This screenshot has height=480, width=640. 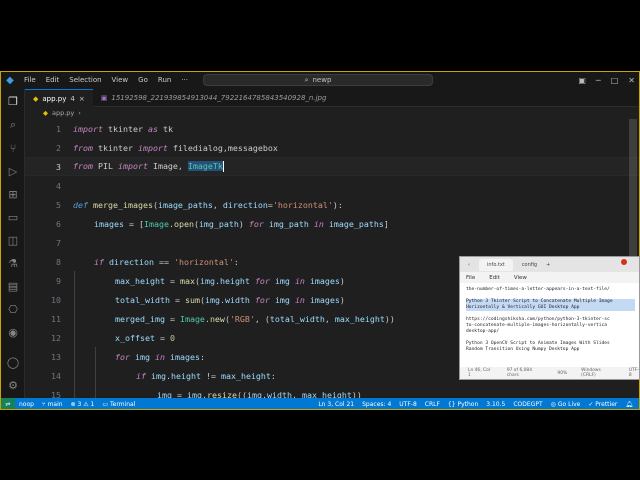 What do you see at coordinates (598, 80) in the screenshot?
I see `minimize-icon: ─` at bounding box center [598, 80].